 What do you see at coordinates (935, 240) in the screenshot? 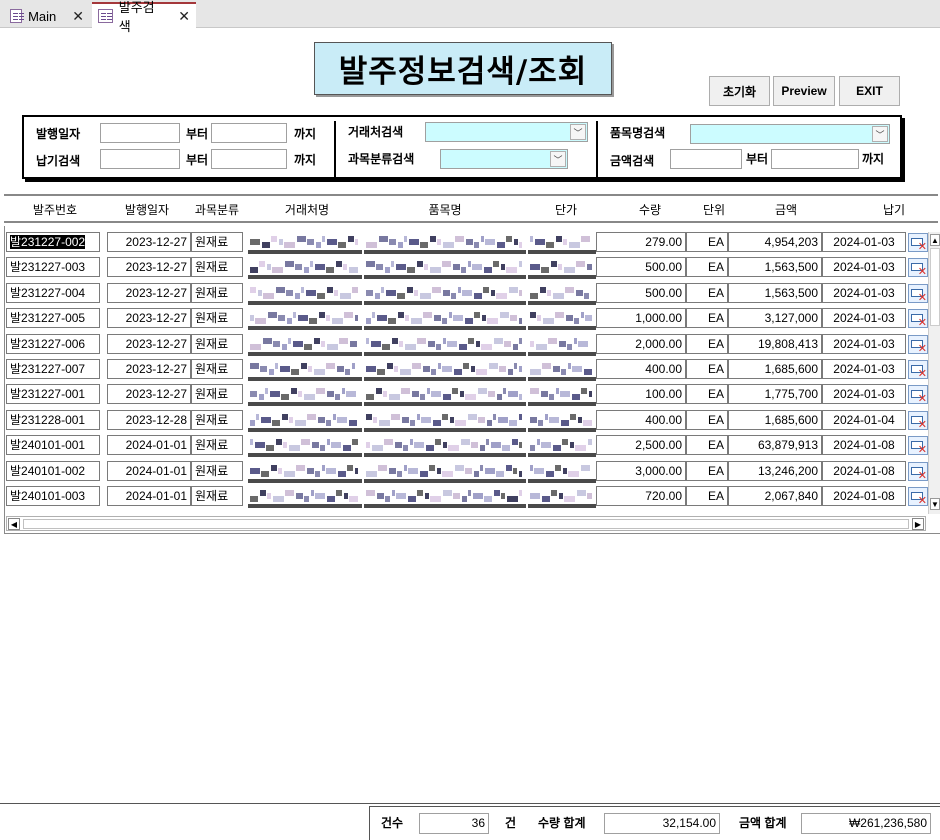
I see `scroll-up-icon: ▲` at bounding box center [935, 240].